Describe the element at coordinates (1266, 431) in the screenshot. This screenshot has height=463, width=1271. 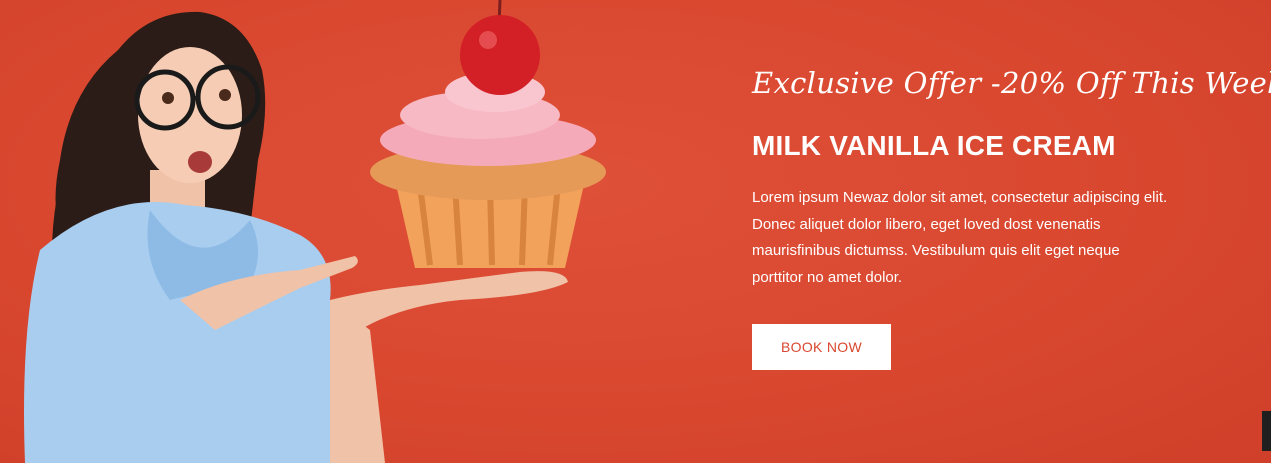
I see `scroll-tab-icon` at that location.